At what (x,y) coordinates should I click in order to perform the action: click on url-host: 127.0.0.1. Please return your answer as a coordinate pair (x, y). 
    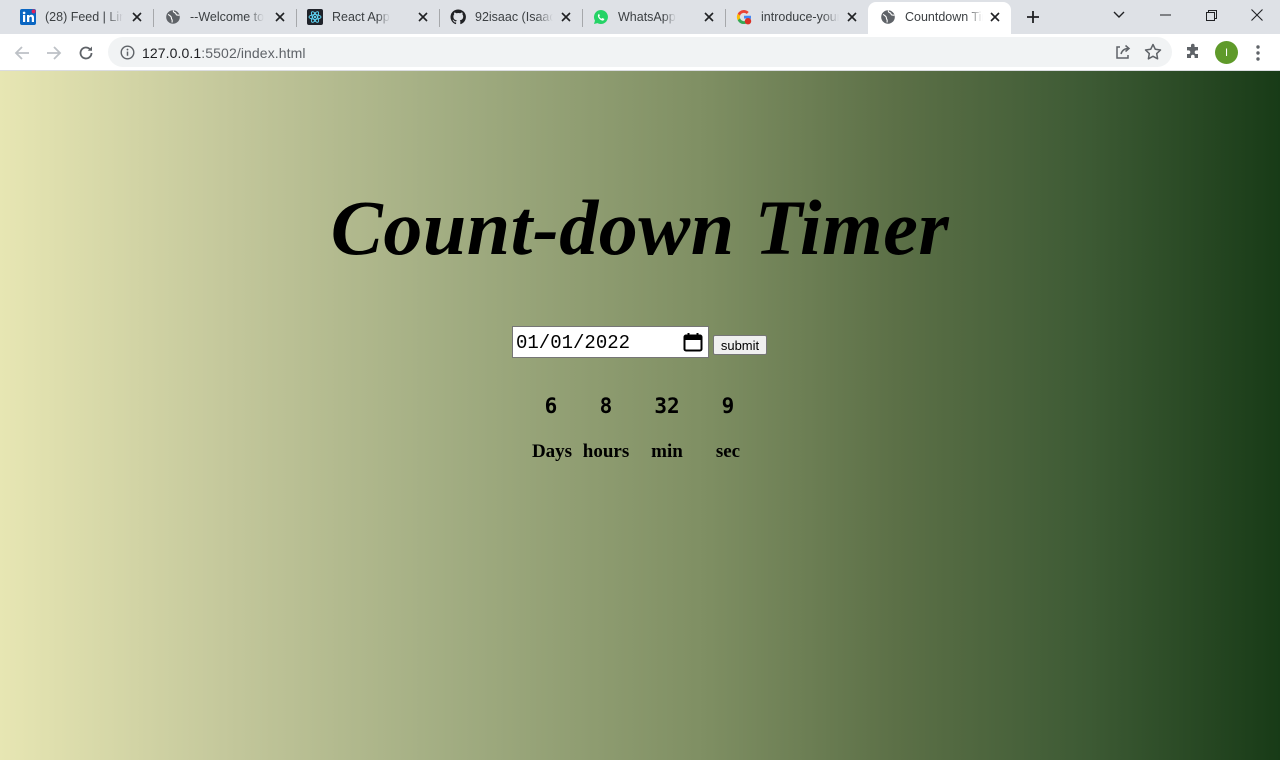
    Looking at the image, I should click on (172, 53).